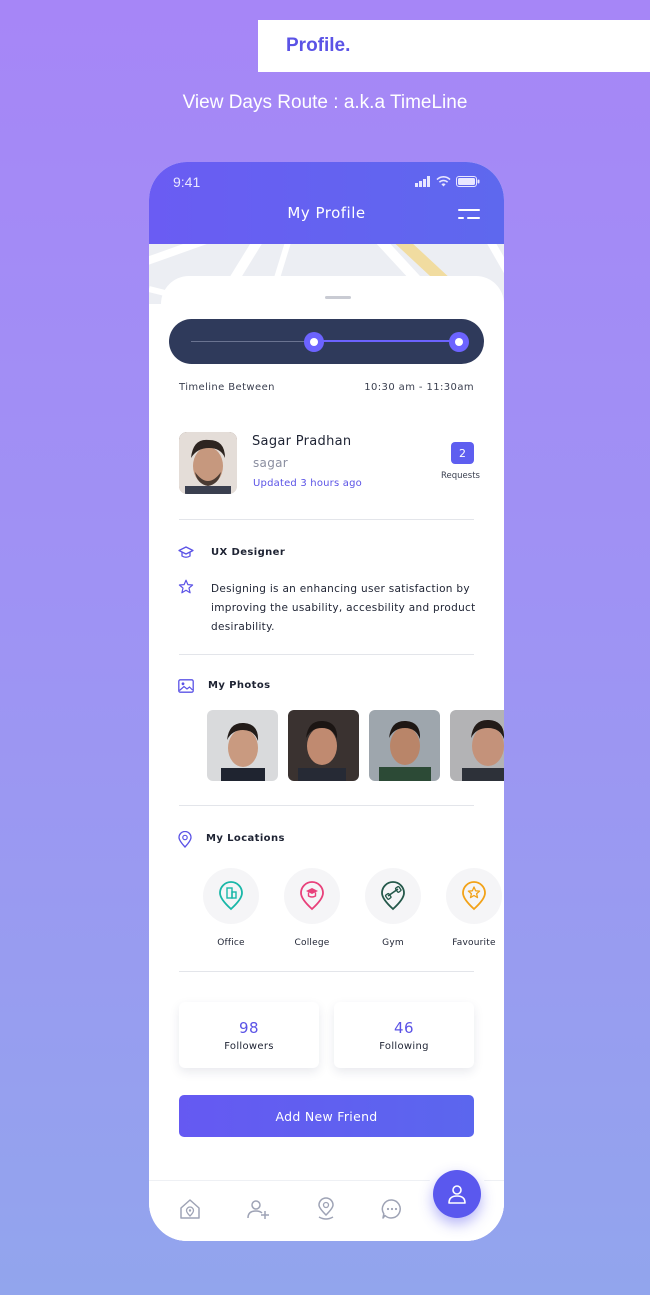 The width and height of the screenshot is (650, 1295). I want to click on status-icons, so click(447, 181).